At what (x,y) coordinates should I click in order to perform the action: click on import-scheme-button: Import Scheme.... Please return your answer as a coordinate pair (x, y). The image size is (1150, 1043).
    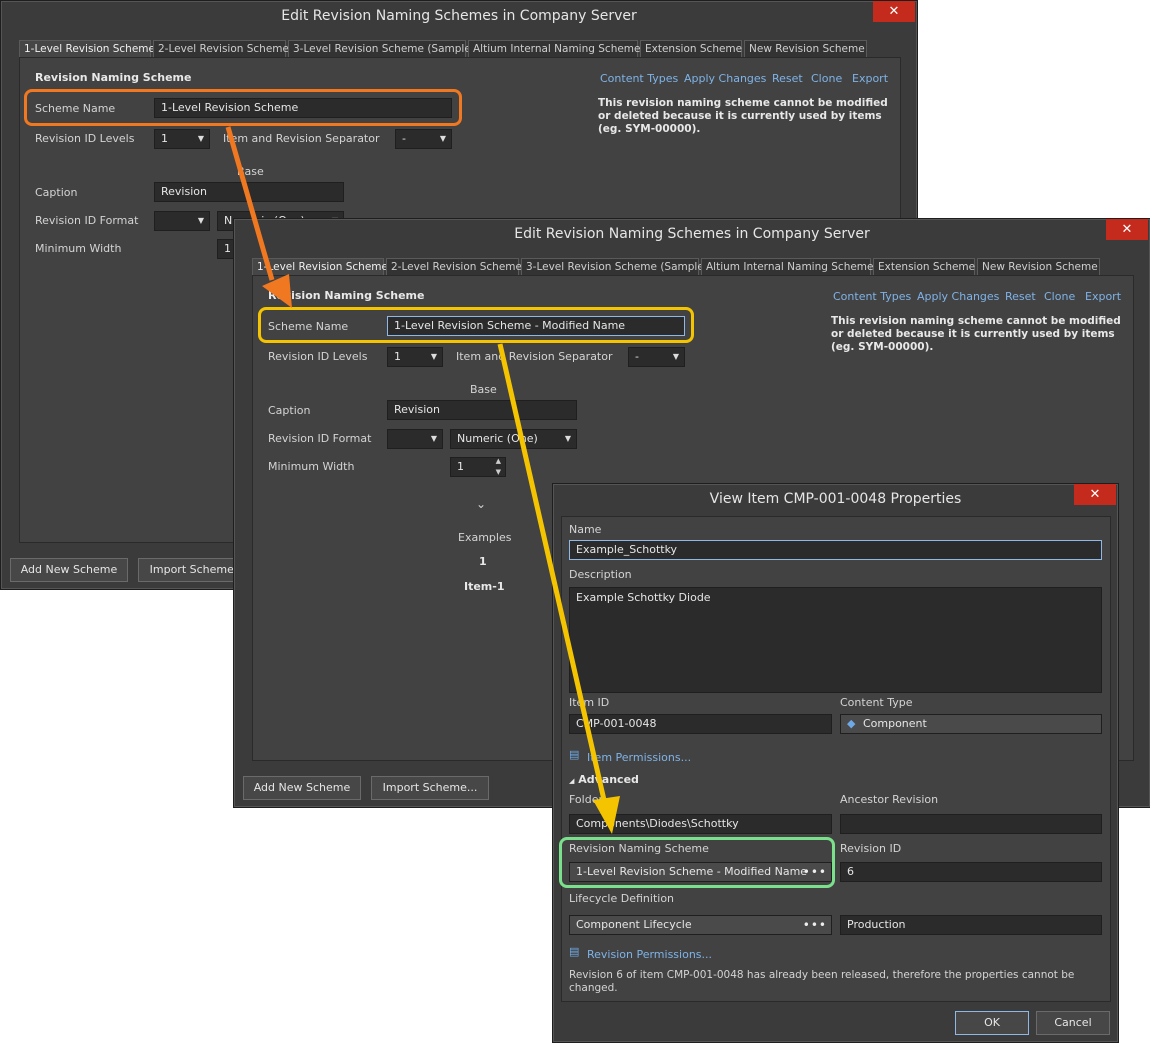
    Looking at the image, I should click on (430, 788).